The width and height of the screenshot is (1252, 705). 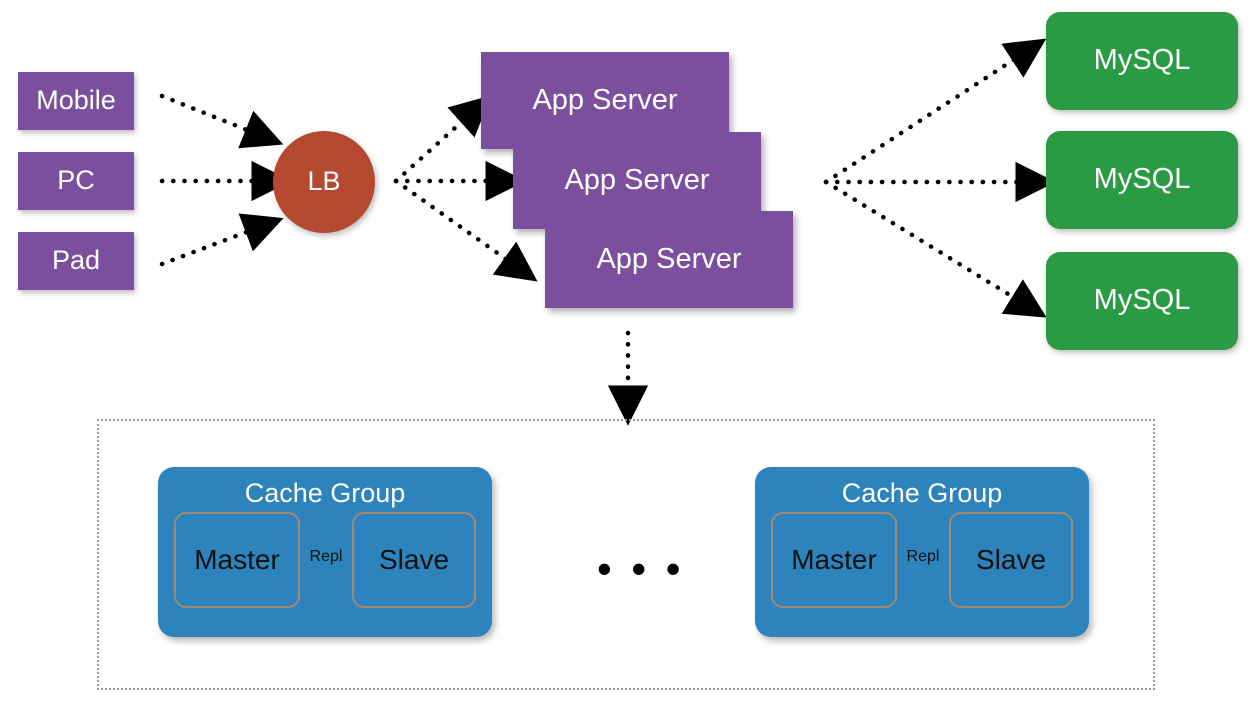 What do you see at coordinates (637, 179) in the screenshot?
I see `app-server-label-2: App Server` at bounding box center [637, 179].